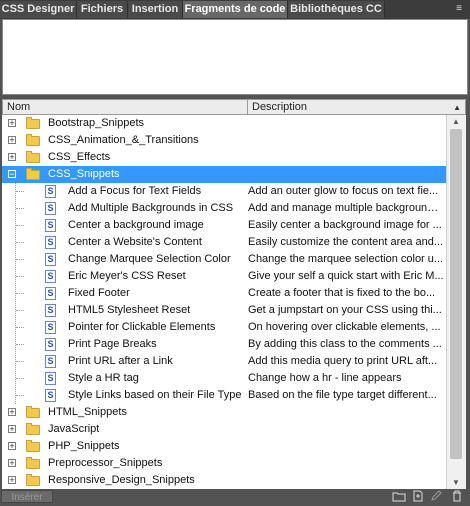  I want to click on tree-folder-row: + CSS_Effects, so click(224, 157).